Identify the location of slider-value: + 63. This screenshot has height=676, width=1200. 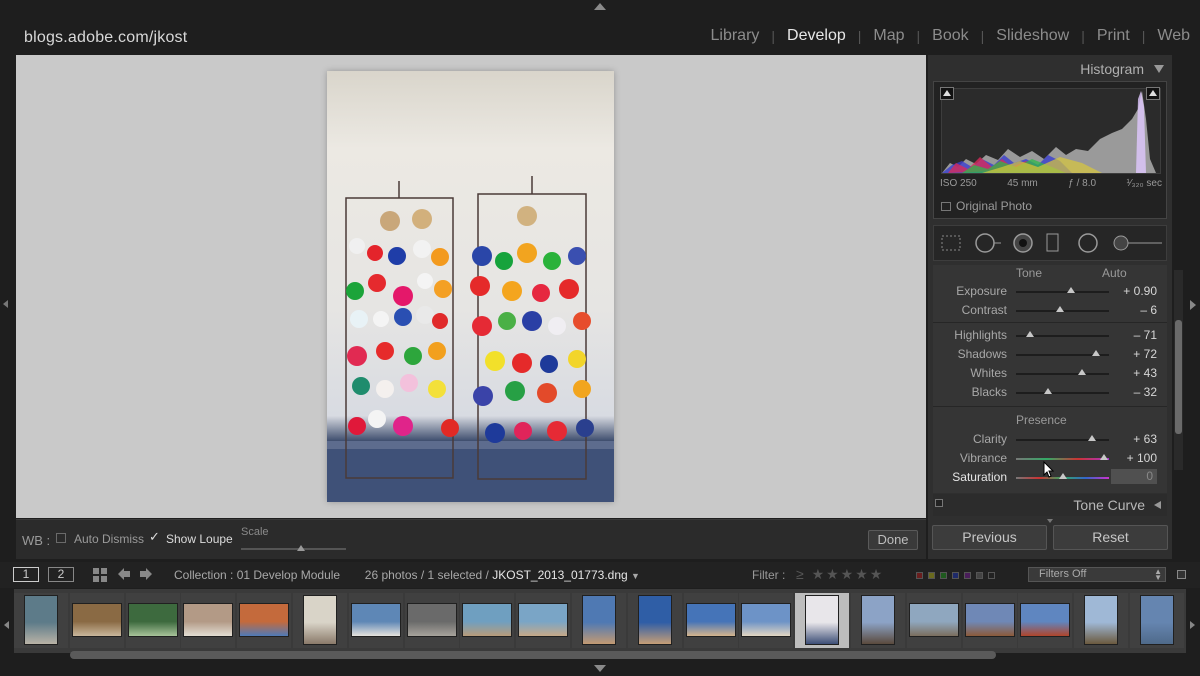
(1145, 439).